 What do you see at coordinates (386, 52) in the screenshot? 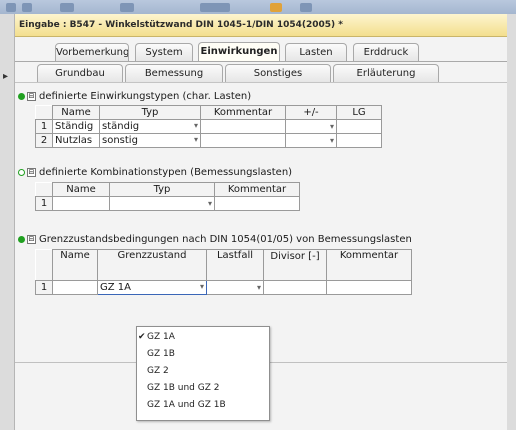
I see `tab-erddruck: Erddruck` at bounding box center [386, 52].